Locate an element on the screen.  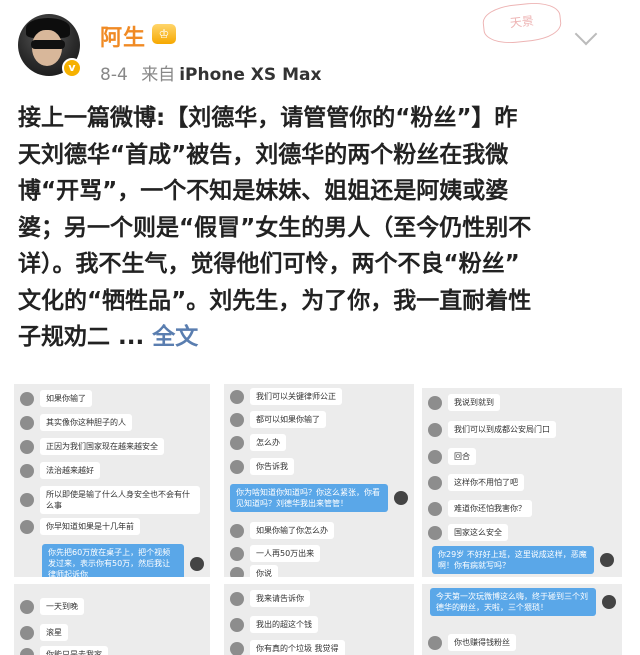
chat-message: 你告诉我 is located at coordinates (262, 466).